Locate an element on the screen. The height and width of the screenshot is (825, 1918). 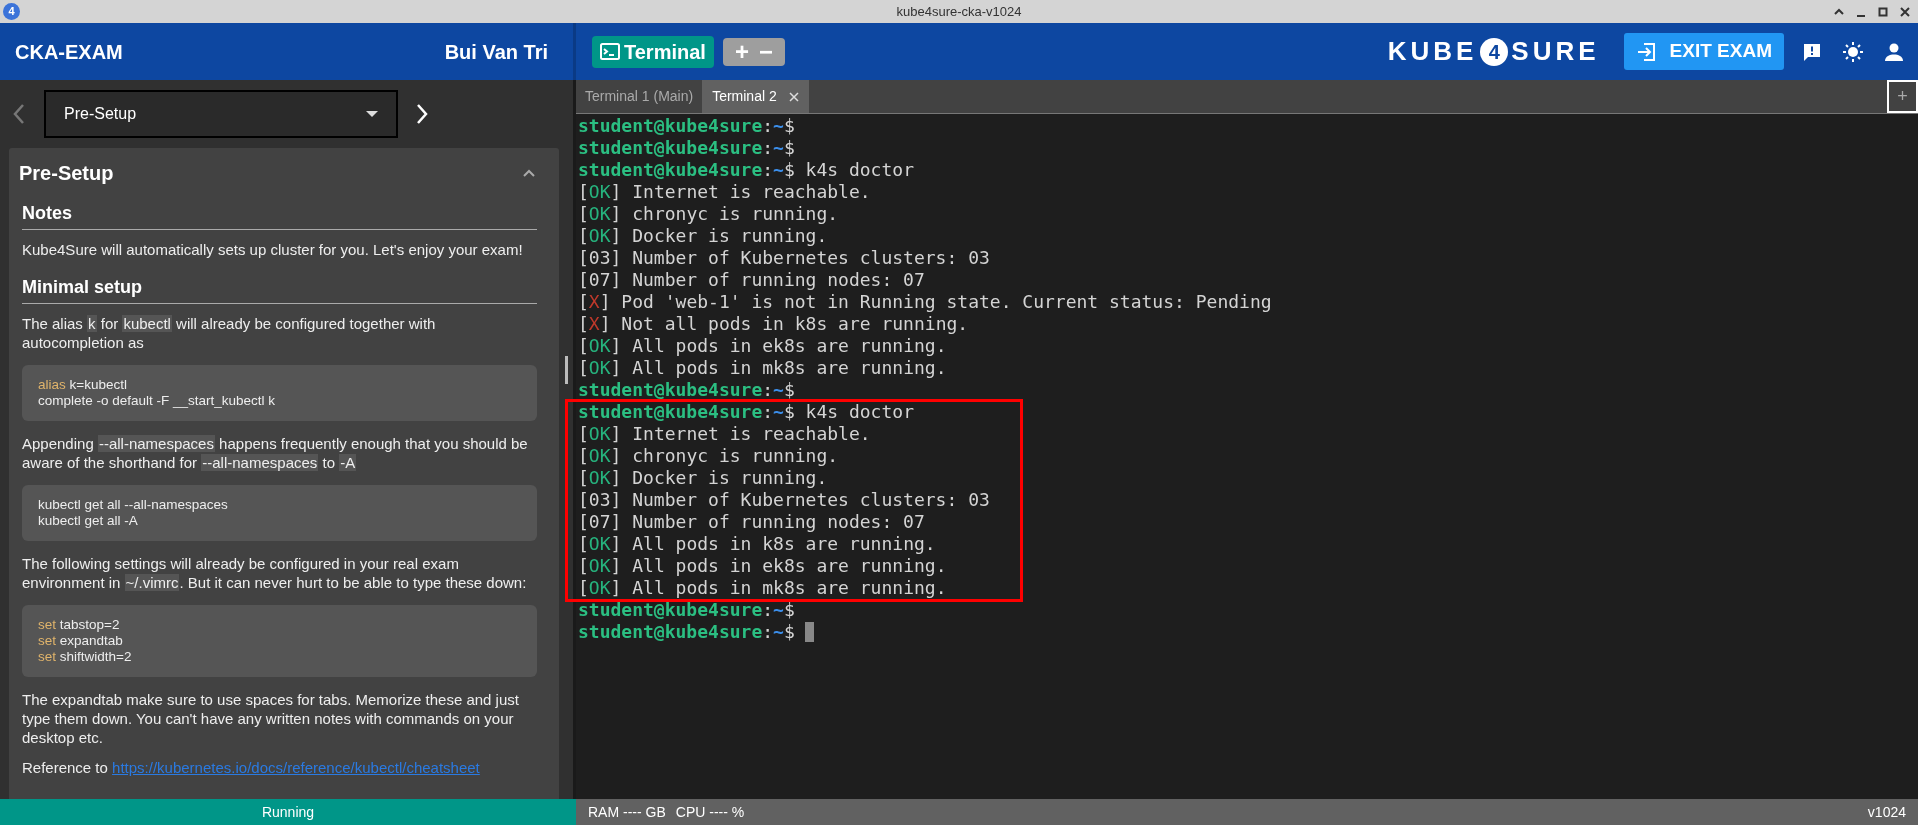
logo-text: KUBE is located at coordinates (1432, 51).